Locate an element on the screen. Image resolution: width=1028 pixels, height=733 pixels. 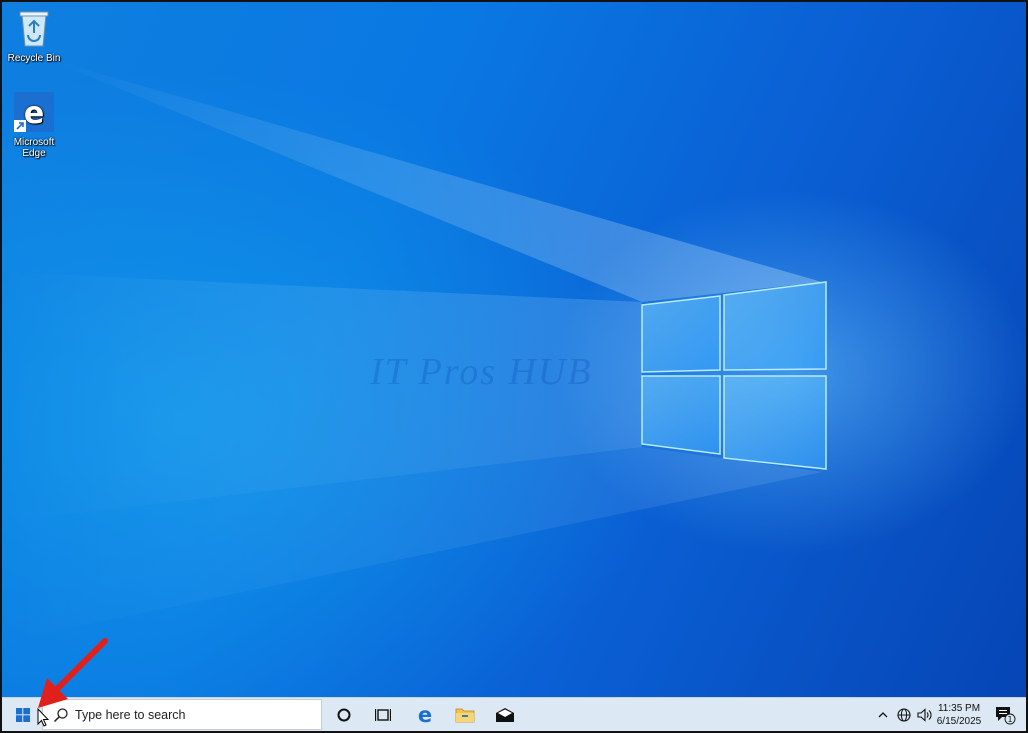
taskbar: e is located at coordinates (514, 714).